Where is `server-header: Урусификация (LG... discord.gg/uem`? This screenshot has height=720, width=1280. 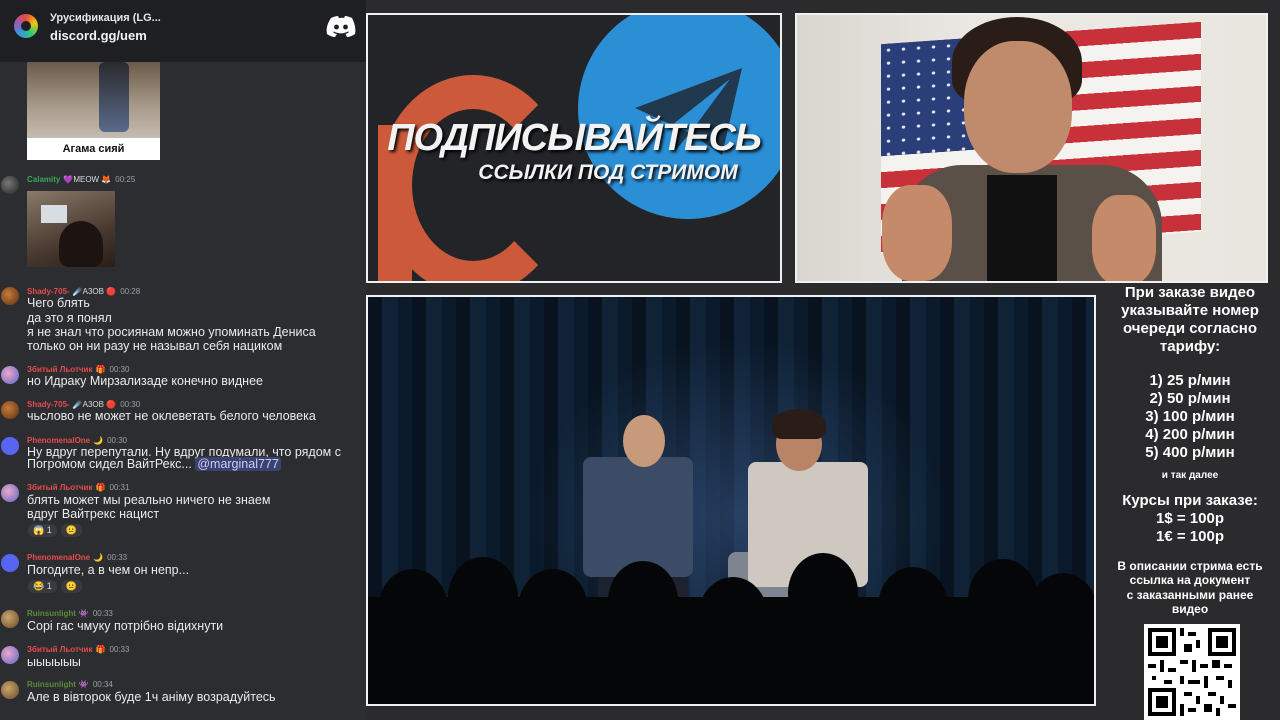 server-header: Урусификация (LG... discord.gg/uem is located at coordinates (183, 31).